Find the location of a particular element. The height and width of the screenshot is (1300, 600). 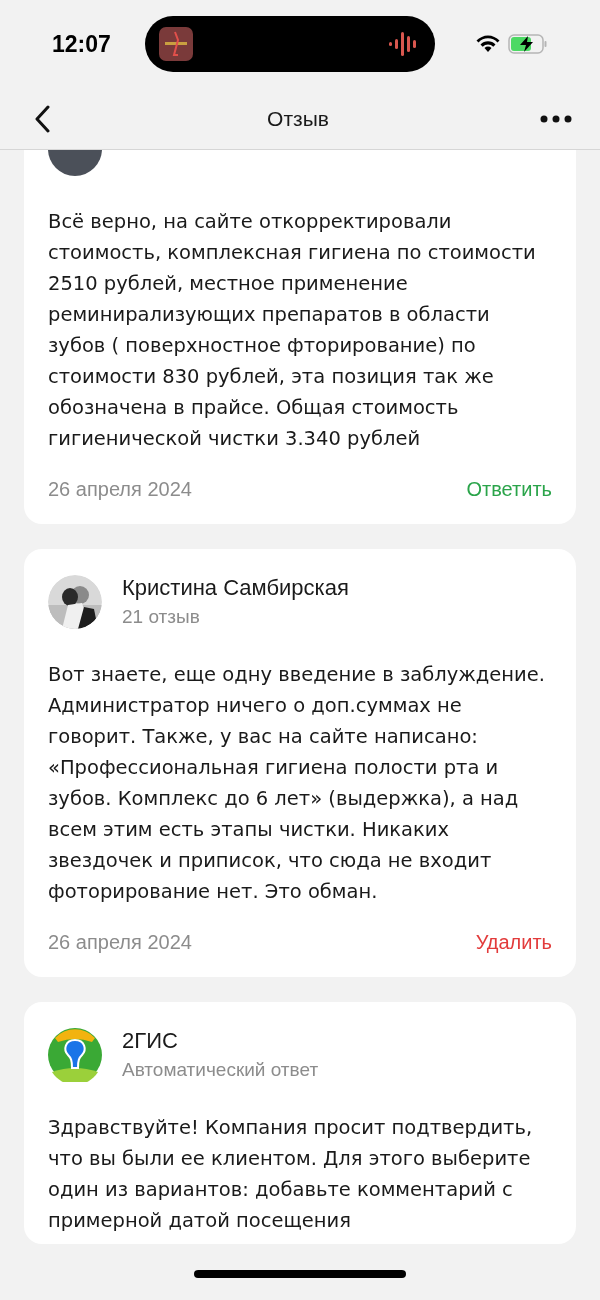

logo-icon is located at coordinates (75, 1055).